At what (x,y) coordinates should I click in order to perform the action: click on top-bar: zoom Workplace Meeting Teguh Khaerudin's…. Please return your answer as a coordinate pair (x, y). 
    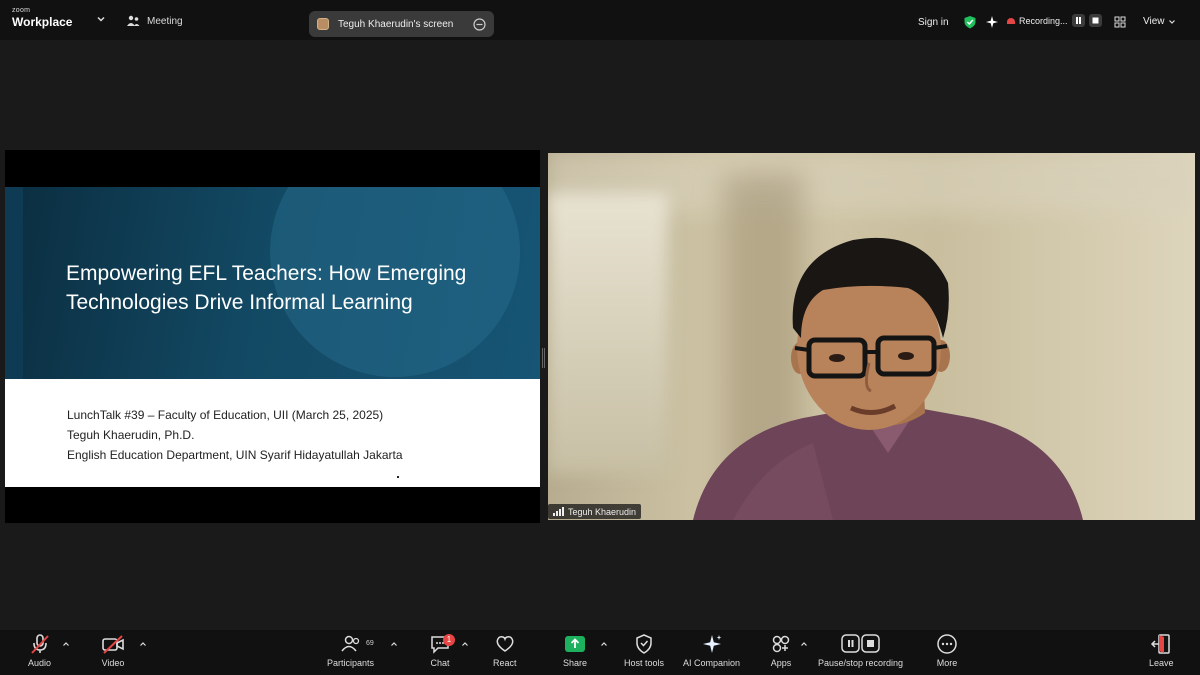
    Looking at the image, I should click on (600, 20).